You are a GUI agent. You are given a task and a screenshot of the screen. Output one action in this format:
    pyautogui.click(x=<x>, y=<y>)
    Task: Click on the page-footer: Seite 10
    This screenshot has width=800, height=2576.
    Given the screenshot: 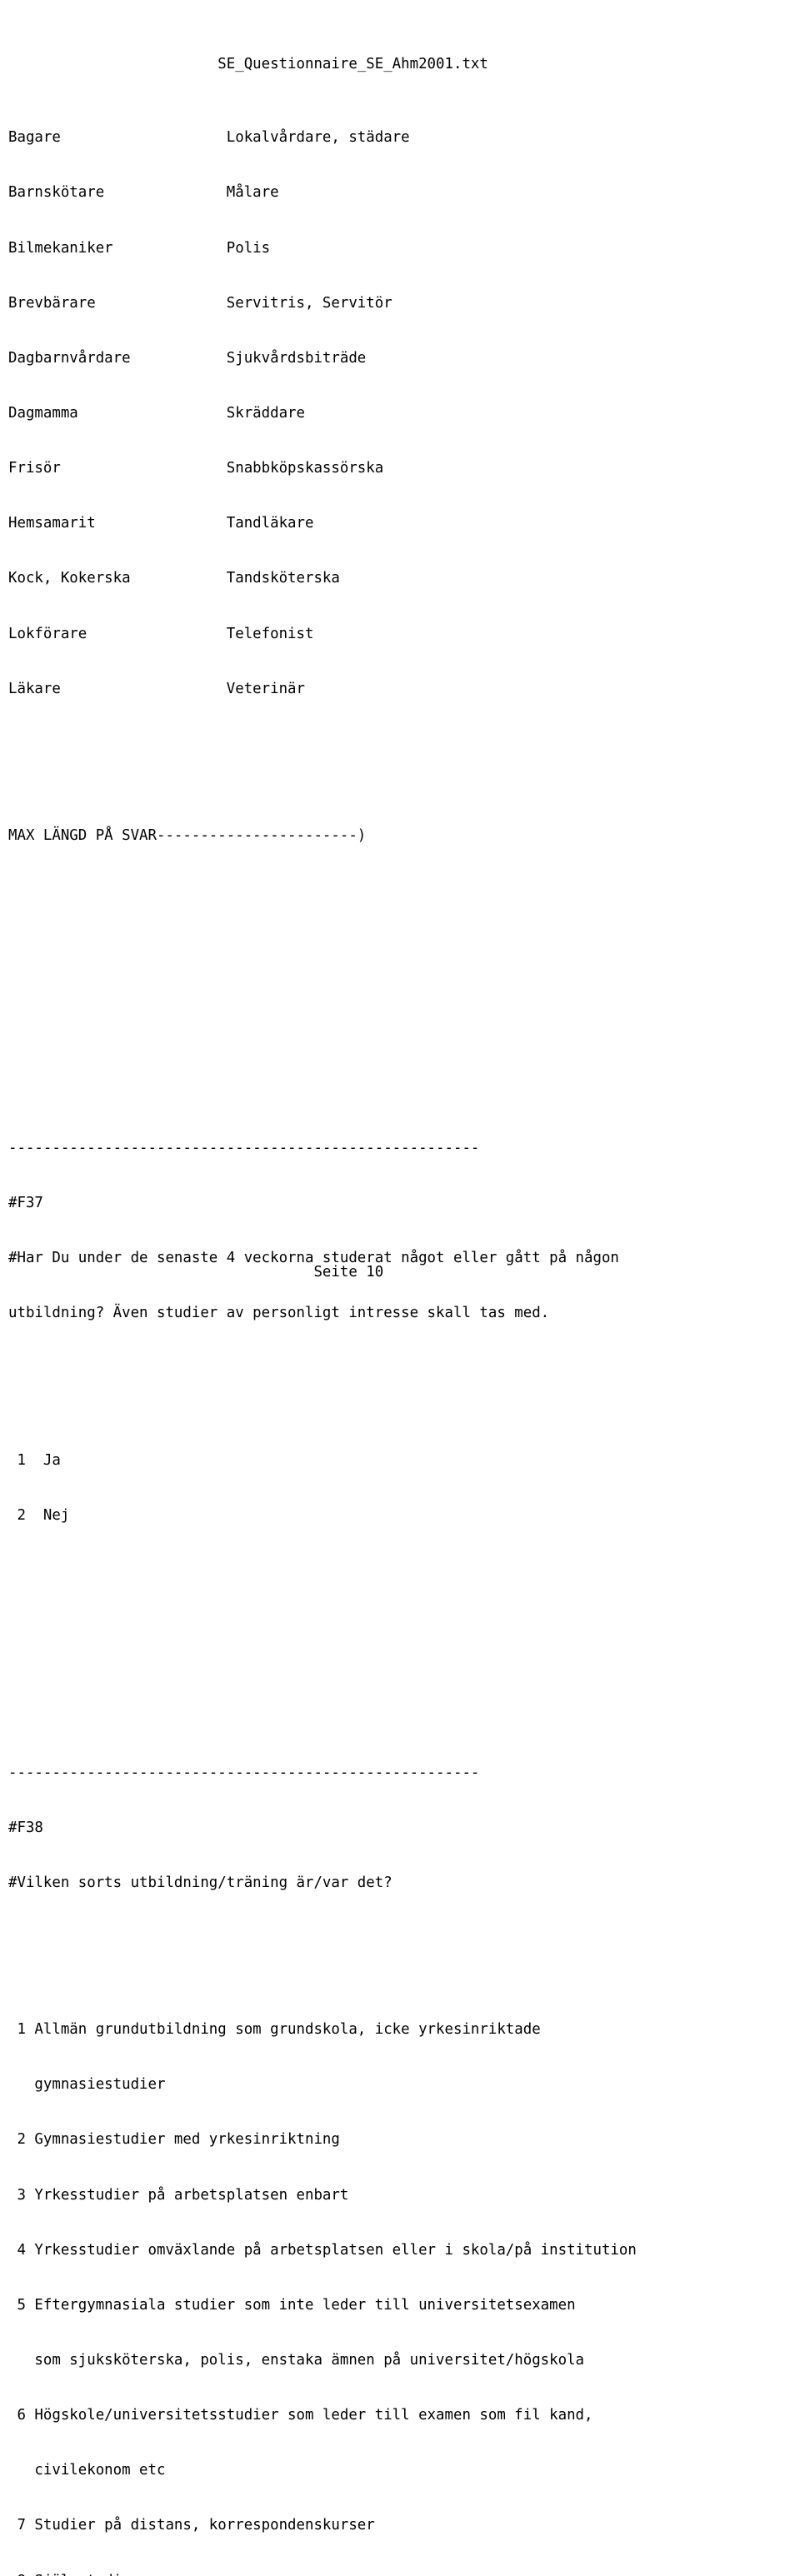 What is the action you would take?
    pyautogui.click(x=196, y=1272)
    